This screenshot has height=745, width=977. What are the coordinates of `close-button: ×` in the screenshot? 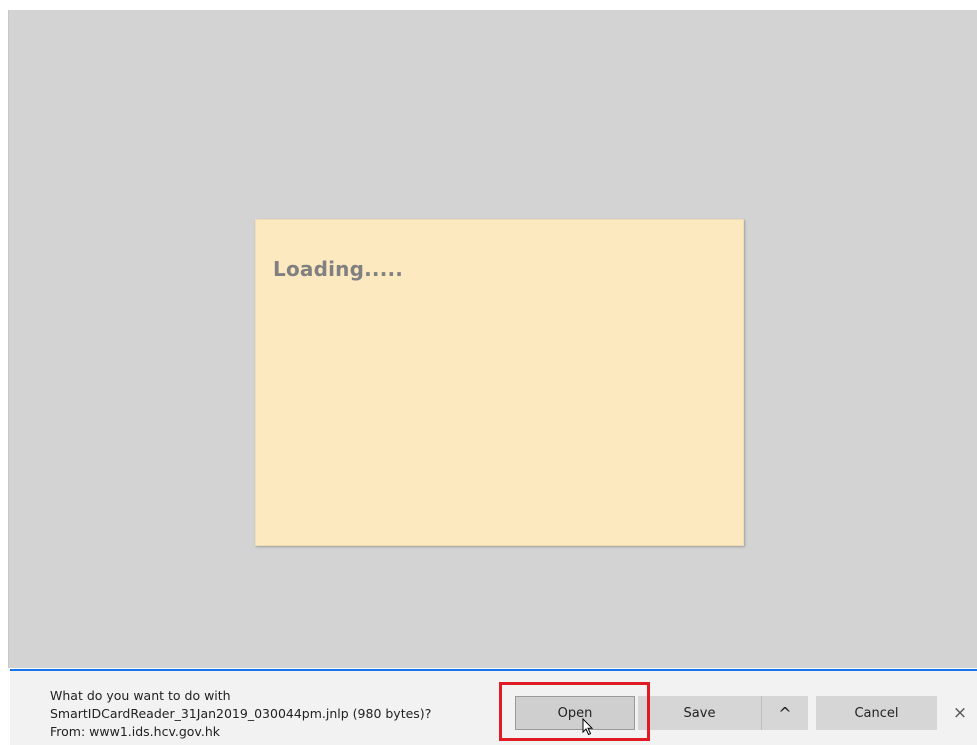 It's located at (960, 713).